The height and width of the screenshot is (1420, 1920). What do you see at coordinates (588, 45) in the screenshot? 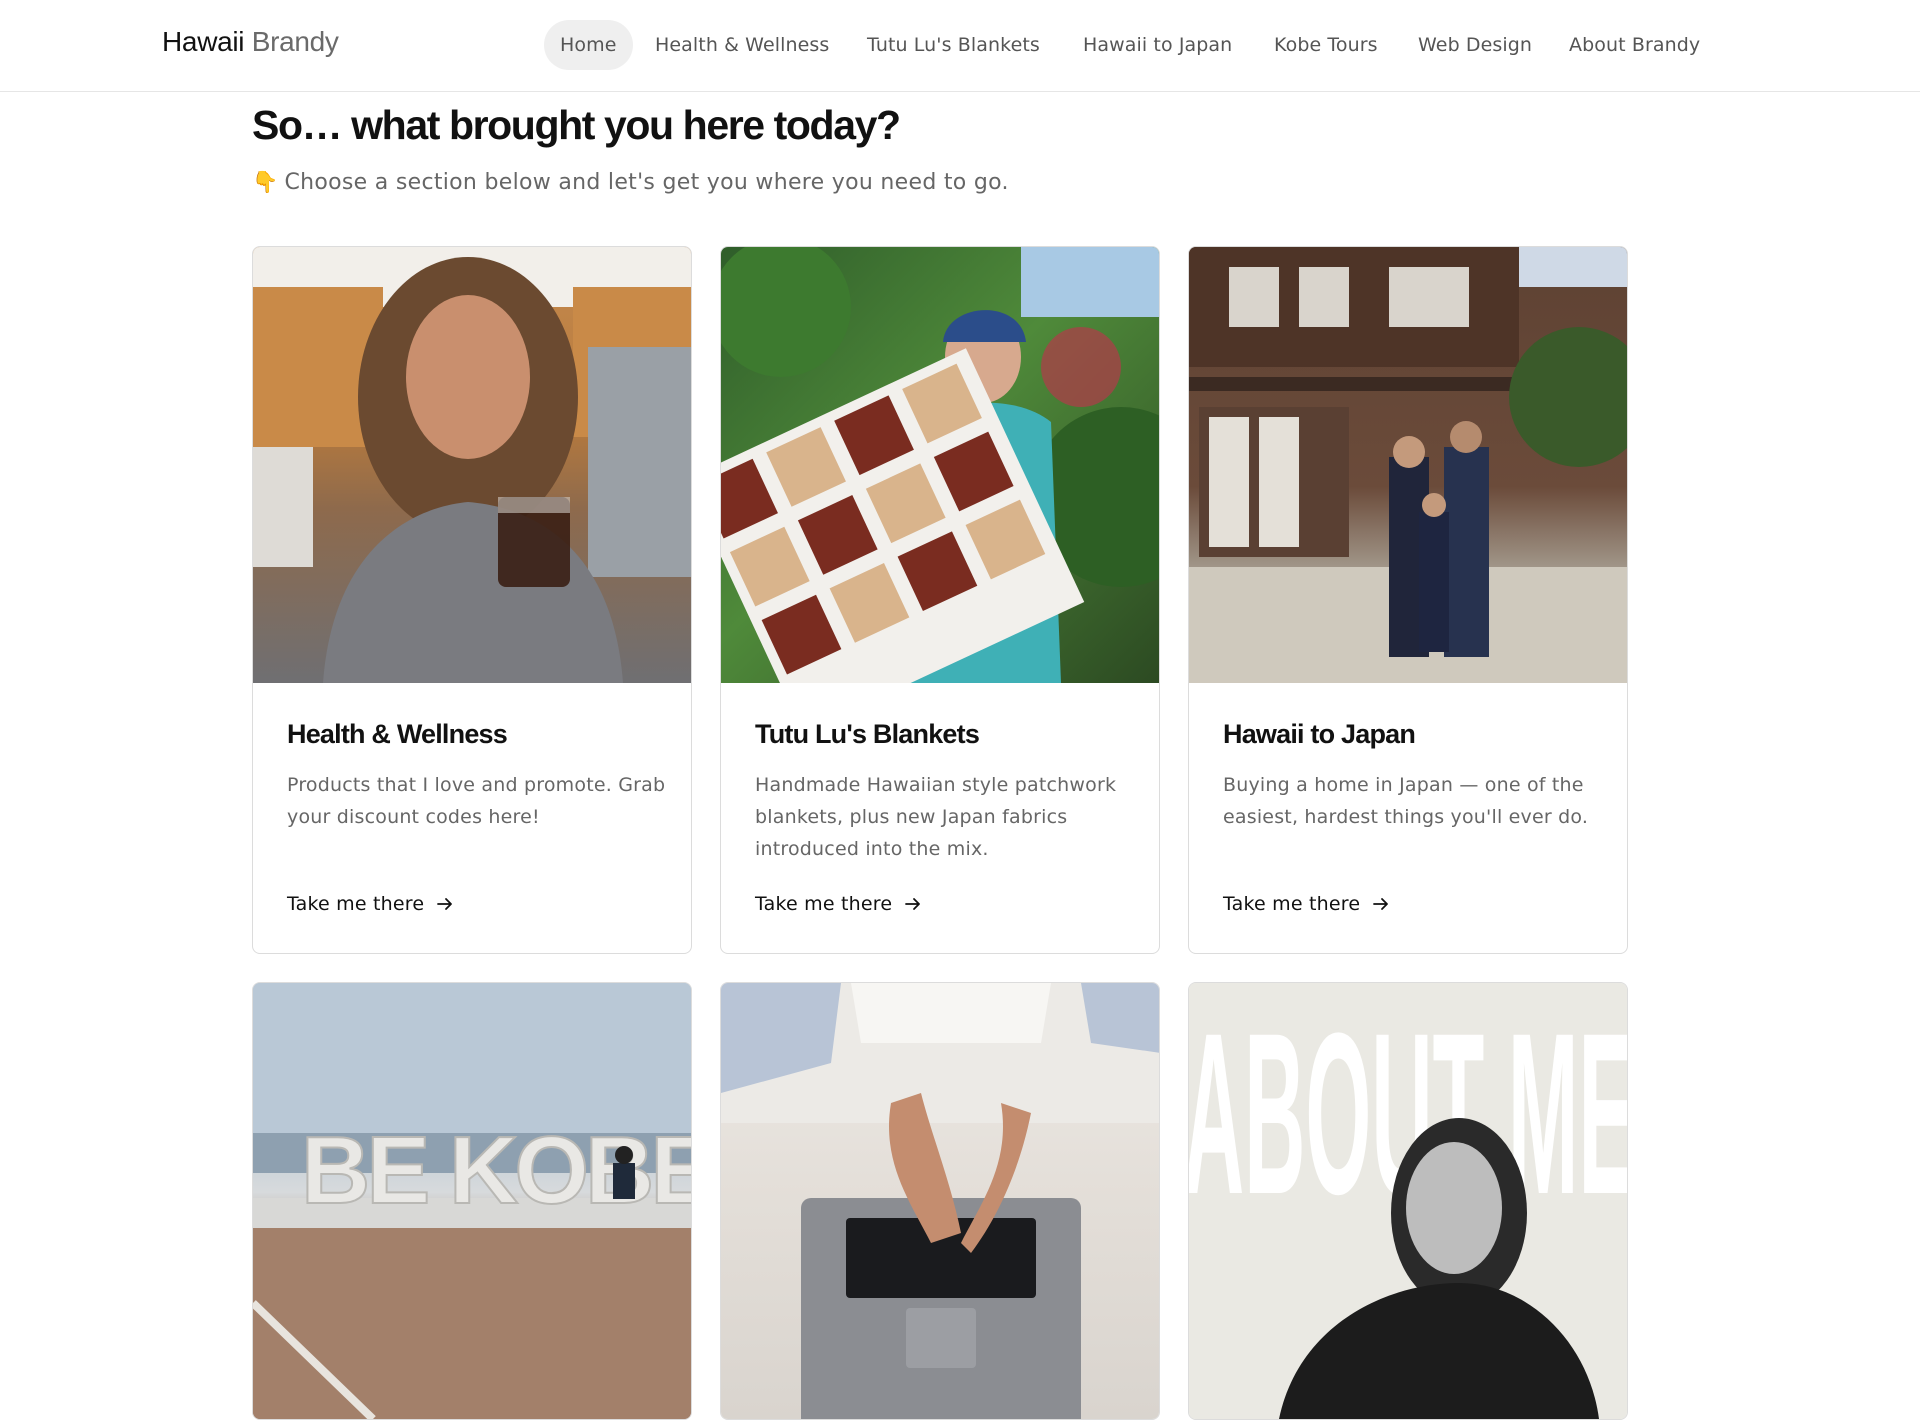
I see `nav-item-home: Home` at bounding box center [588, 45].